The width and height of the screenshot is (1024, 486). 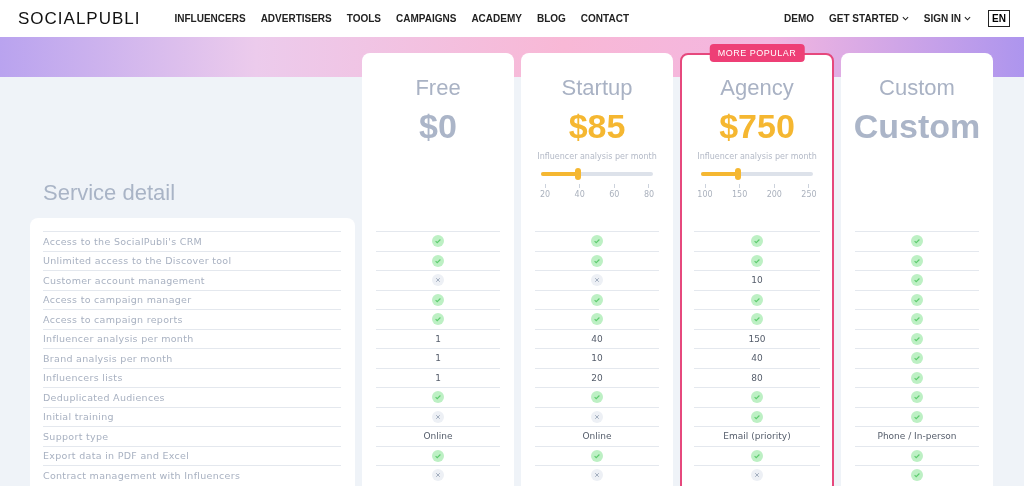 I want to click on table-cell: 20, so click(x=597, y=377).